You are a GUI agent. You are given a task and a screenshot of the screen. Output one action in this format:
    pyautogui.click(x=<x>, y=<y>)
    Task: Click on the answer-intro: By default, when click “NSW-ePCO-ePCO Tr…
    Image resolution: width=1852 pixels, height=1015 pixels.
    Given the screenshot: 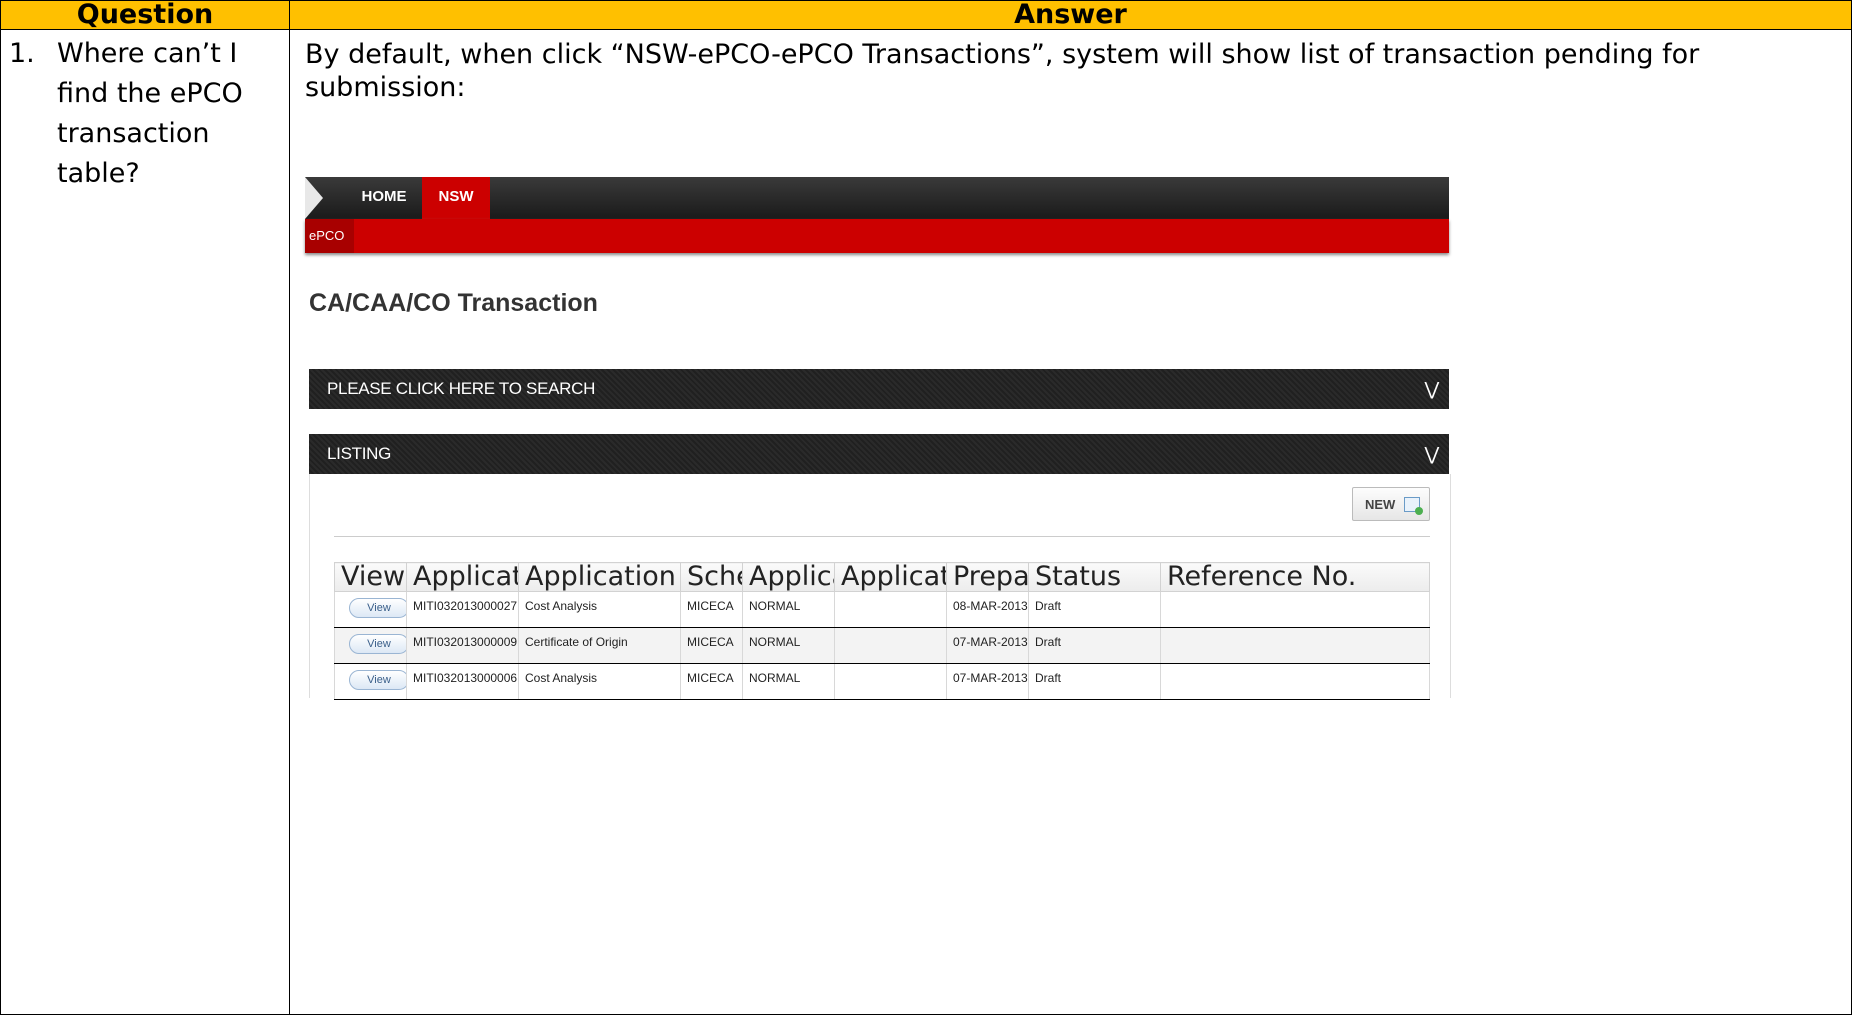 What is the action you would take?
    pyautogui.click(x=1002, y=71)
    